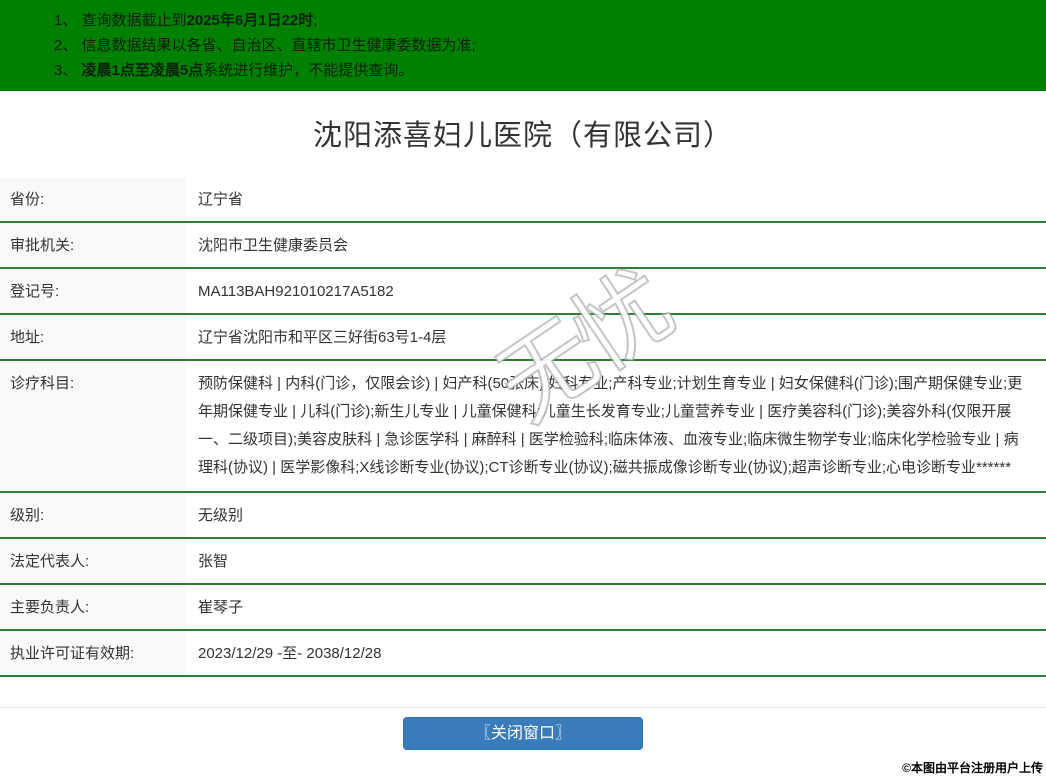 This screenshot has height=779, width=1046. I want to click on notice-line-2: 2、 信息数据结果以各省、自治区、直辖市卫生健康委数据为准;, so click(540, 45).